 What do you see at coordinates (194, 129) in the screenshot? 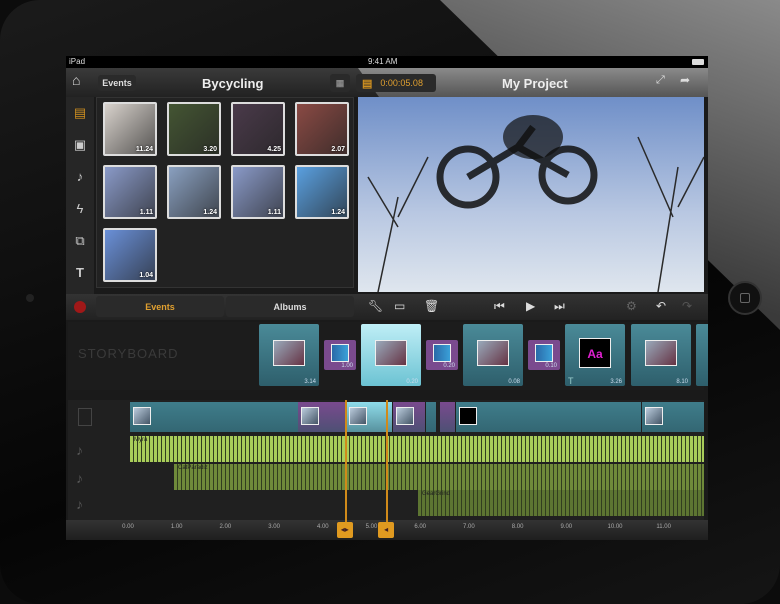
I see `library-clip: 3.20` at bounding box center [194, 129].